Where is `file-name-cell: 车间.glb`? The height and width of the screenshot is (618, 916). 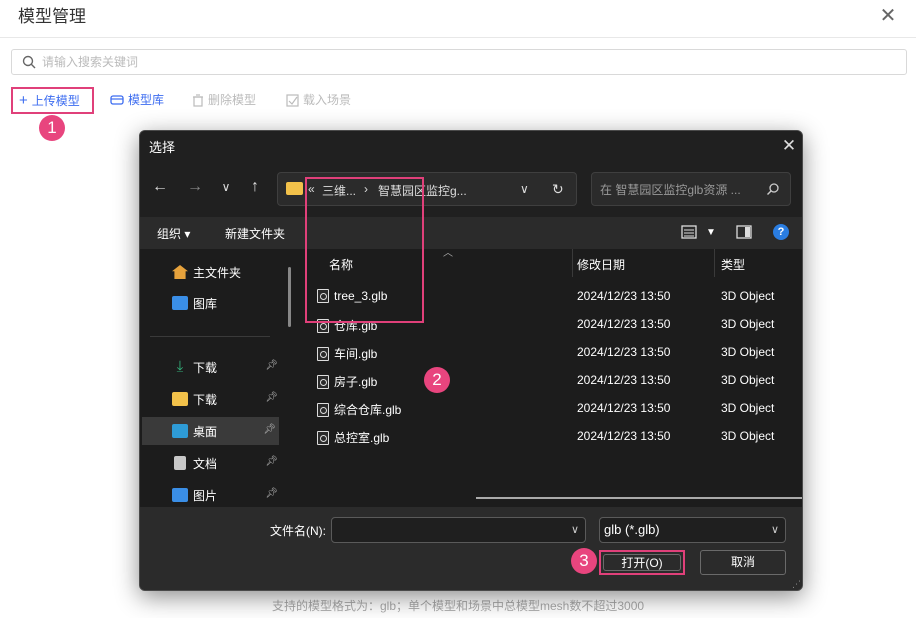
file-name-cell: 车间.glb is located at coordinates (347, 353).